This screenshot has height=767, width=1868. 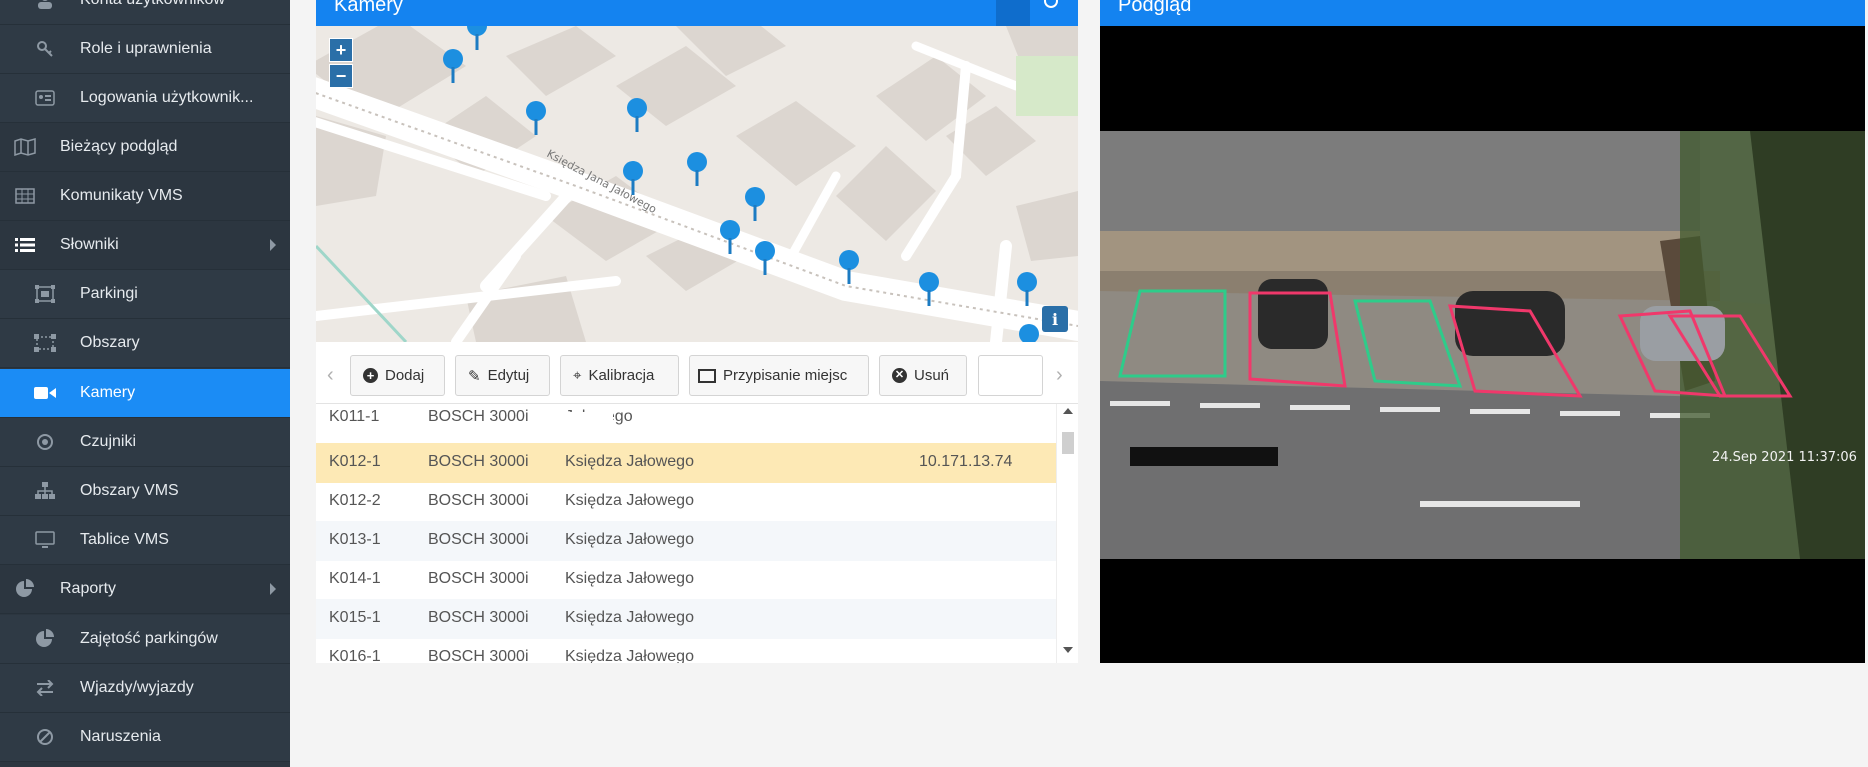 I want to click on table-icon, so click(x=25, y=196).